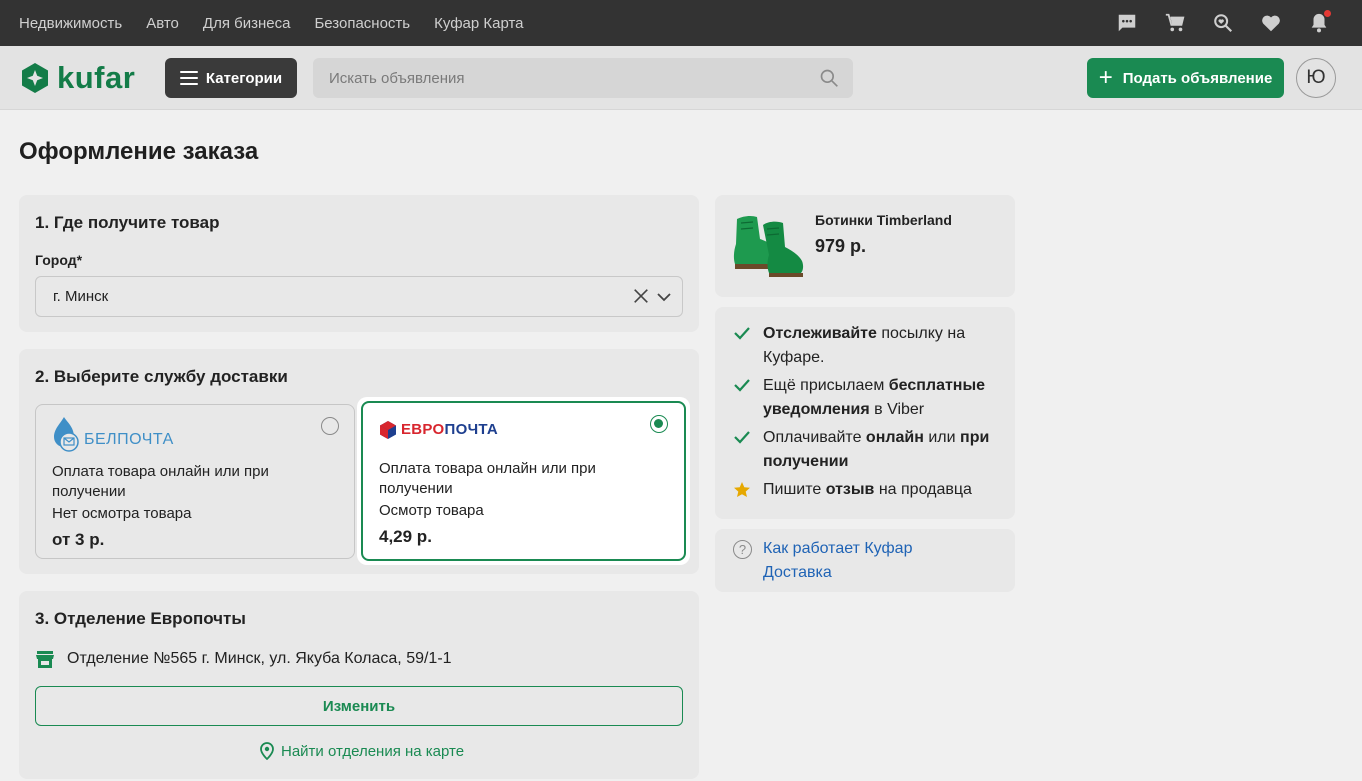 The height and width of the screenshot is (781, 1362). I want to click on delivery-price: 4,29 р., so click(405, 536).